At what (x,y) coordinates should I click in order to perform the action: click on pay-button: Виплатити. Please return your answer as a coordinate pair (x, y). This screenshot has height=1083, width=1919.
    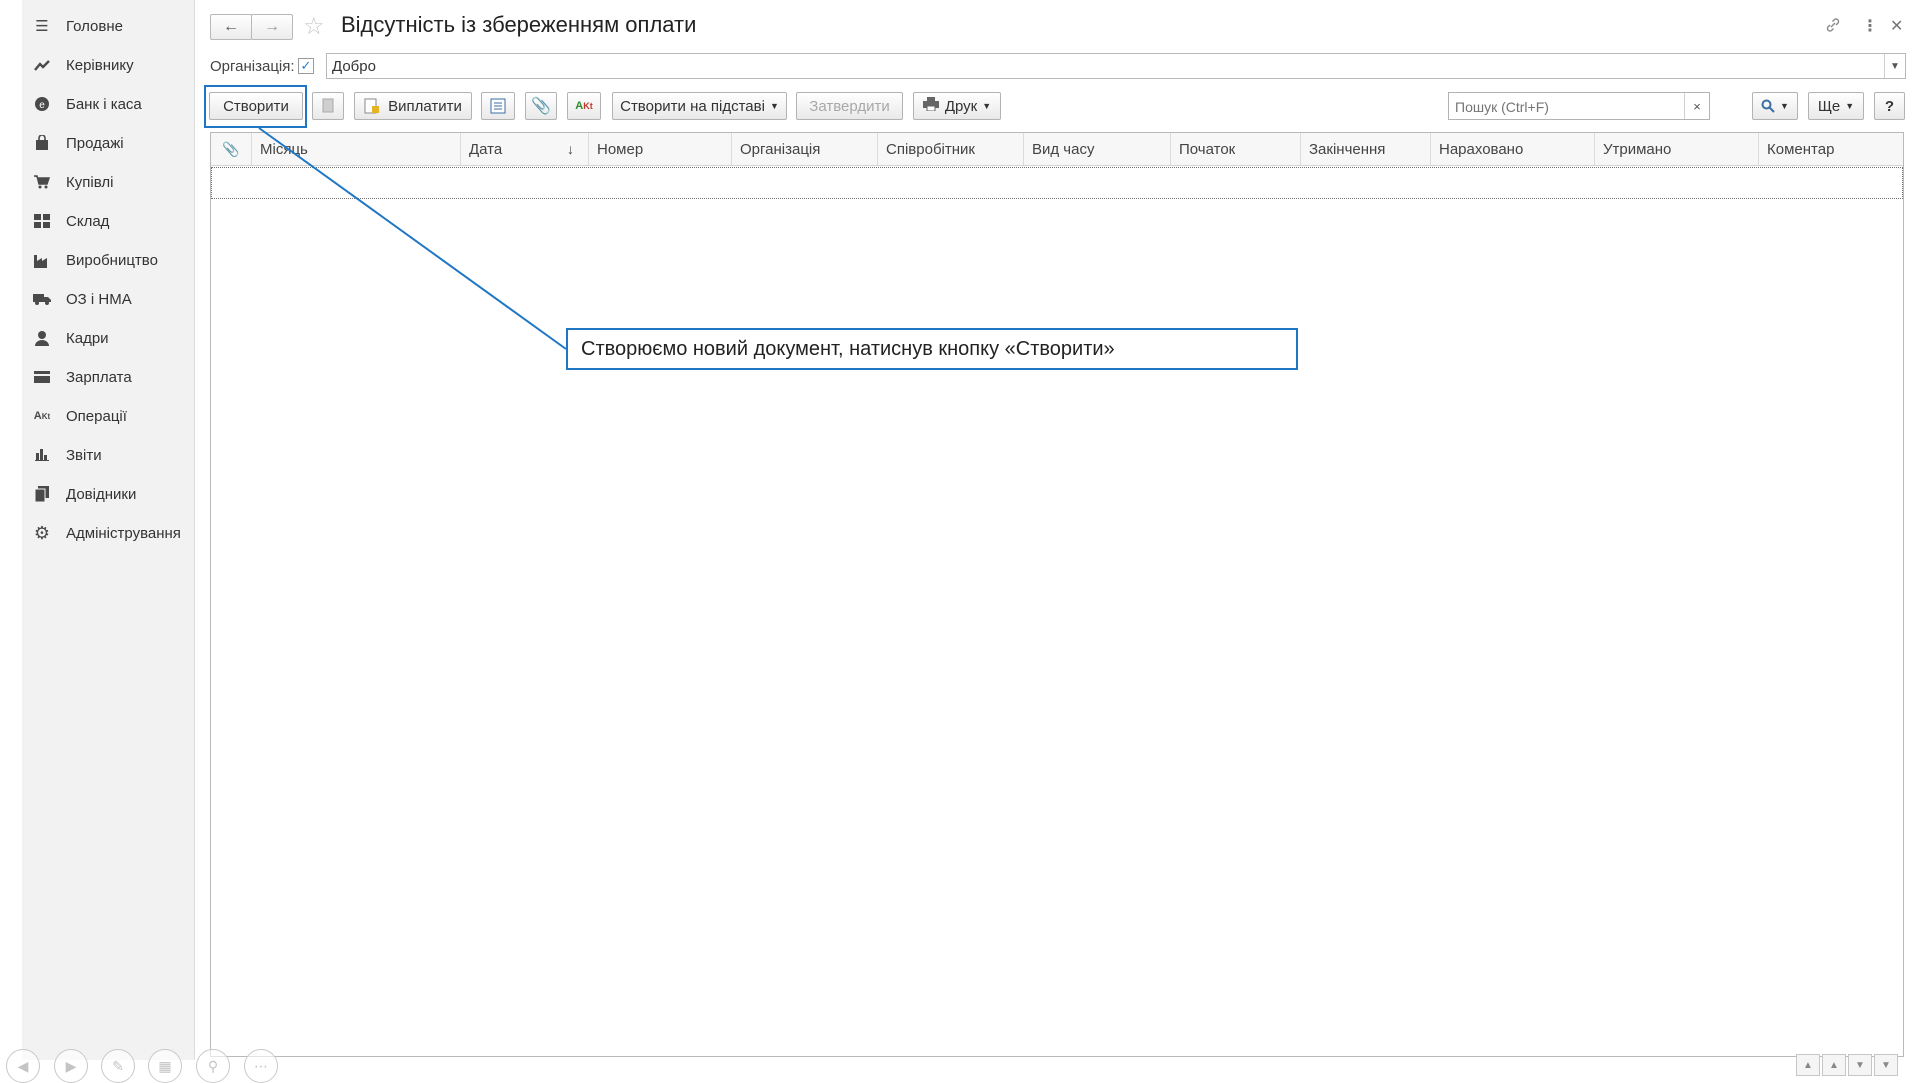
    Looking at the image, I should click on (413, 106).